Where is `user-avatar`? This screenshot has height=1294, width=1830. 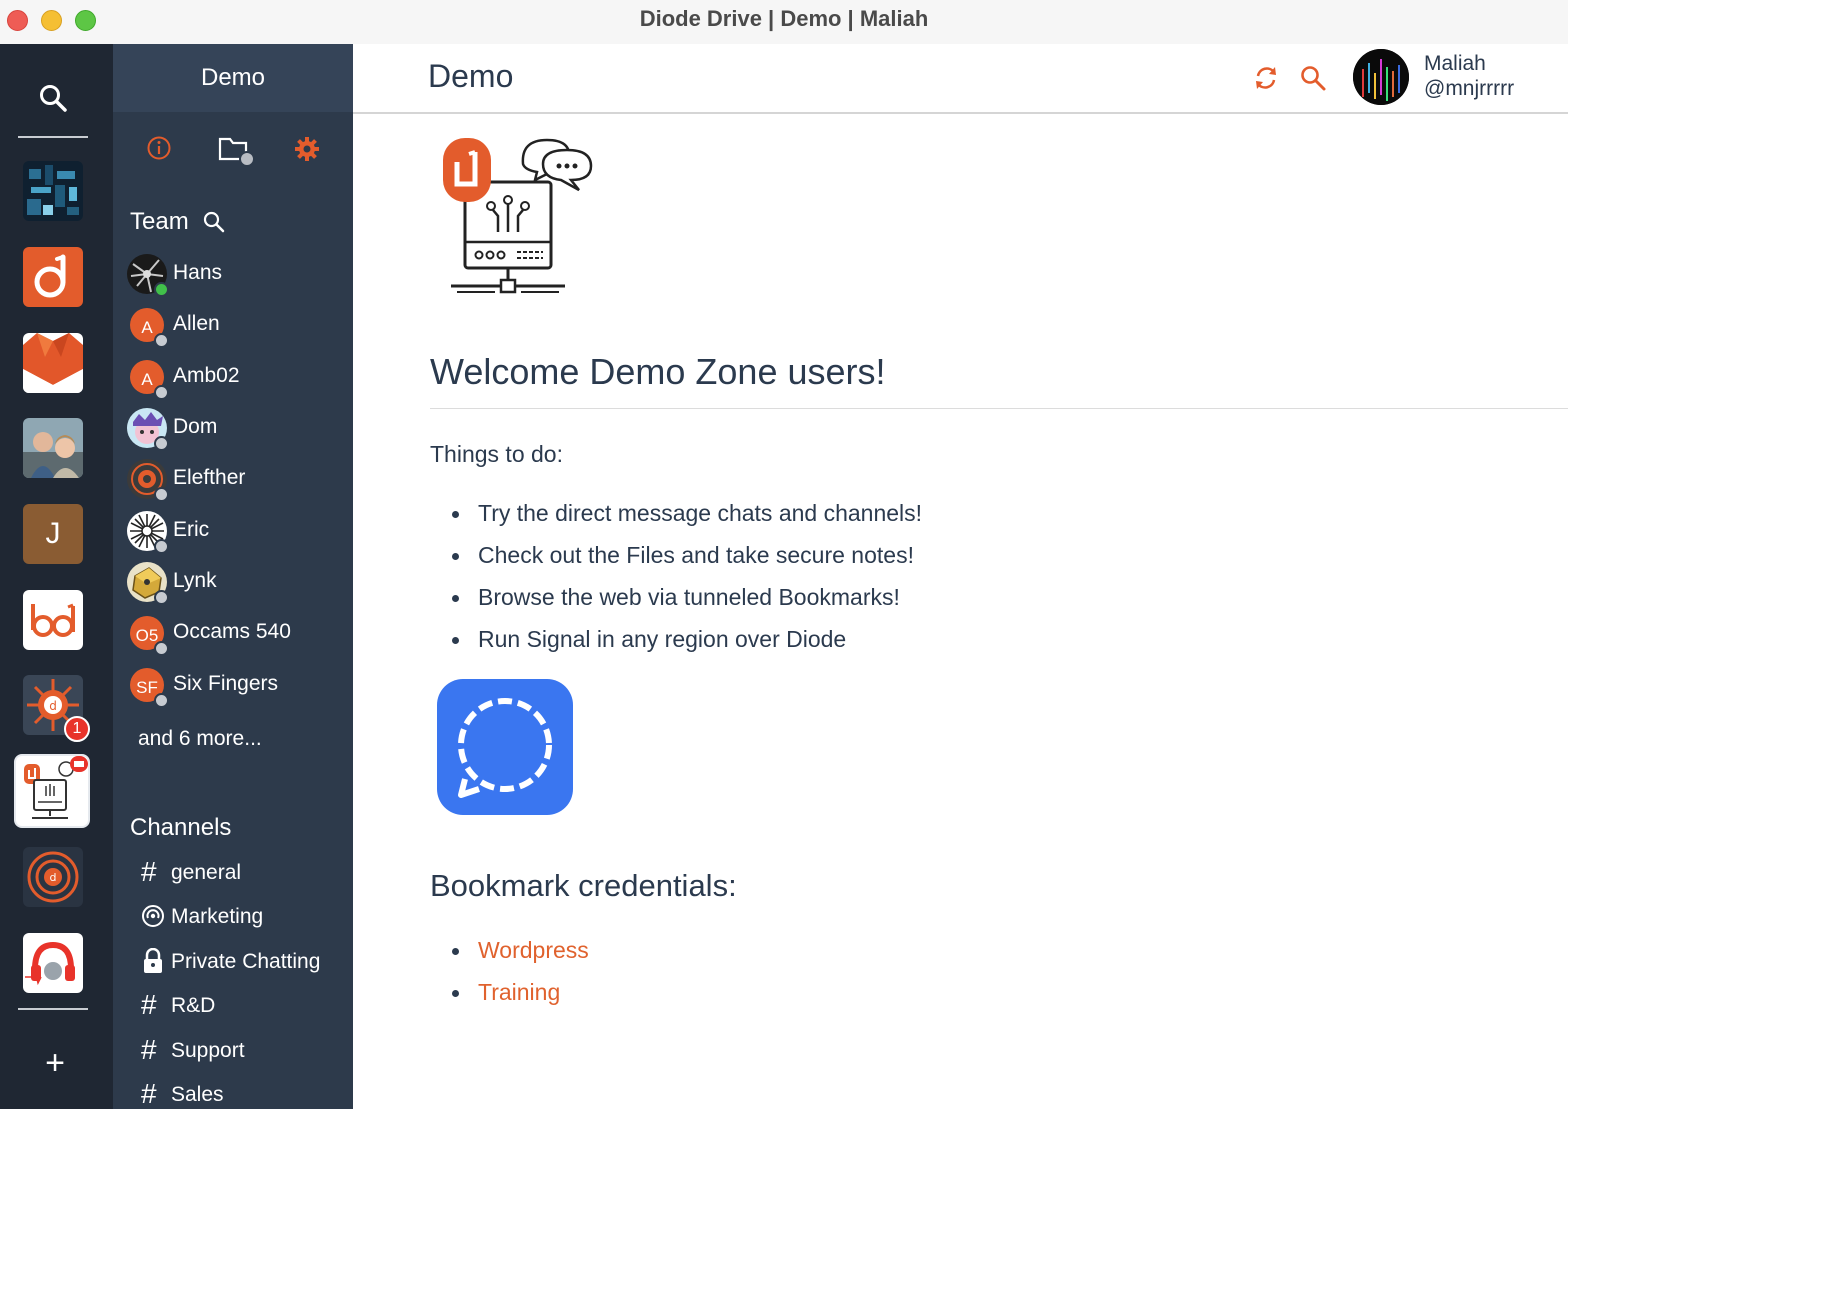
user-avatar is located at coordinates (1381, 77).